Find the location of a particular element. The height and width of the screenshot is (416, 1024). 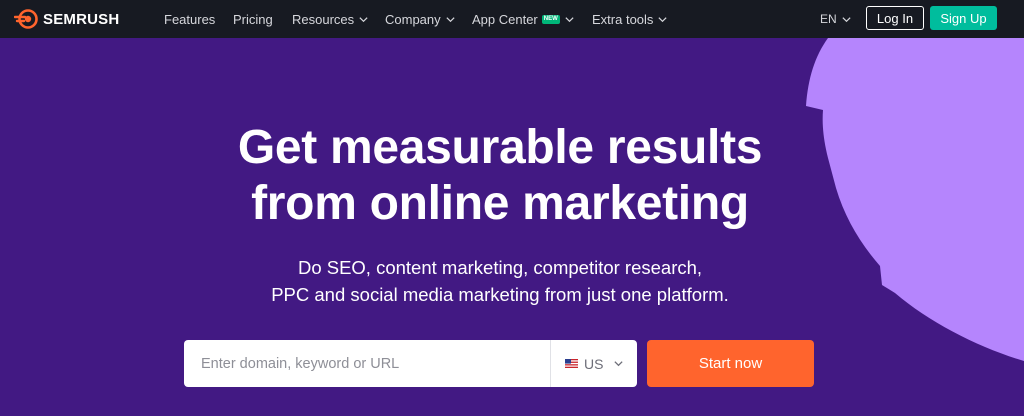

nav-item-pricing: Pricing is located at coordinates (253, 19).